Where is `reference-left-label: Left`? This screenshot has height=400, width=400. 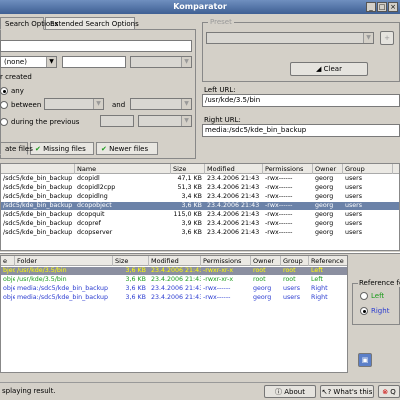 reference-left-label: Left is located at coordinates (378, 296).